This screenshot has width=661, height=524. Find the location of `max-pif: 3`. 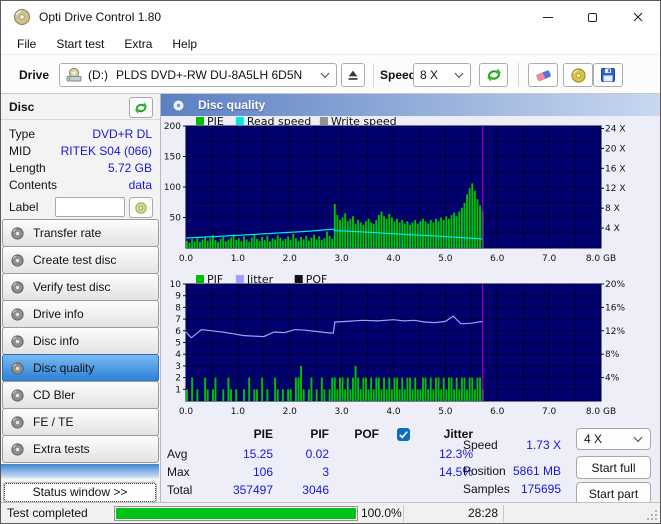

max-pif: 3 is located at coordinates (325, 472).